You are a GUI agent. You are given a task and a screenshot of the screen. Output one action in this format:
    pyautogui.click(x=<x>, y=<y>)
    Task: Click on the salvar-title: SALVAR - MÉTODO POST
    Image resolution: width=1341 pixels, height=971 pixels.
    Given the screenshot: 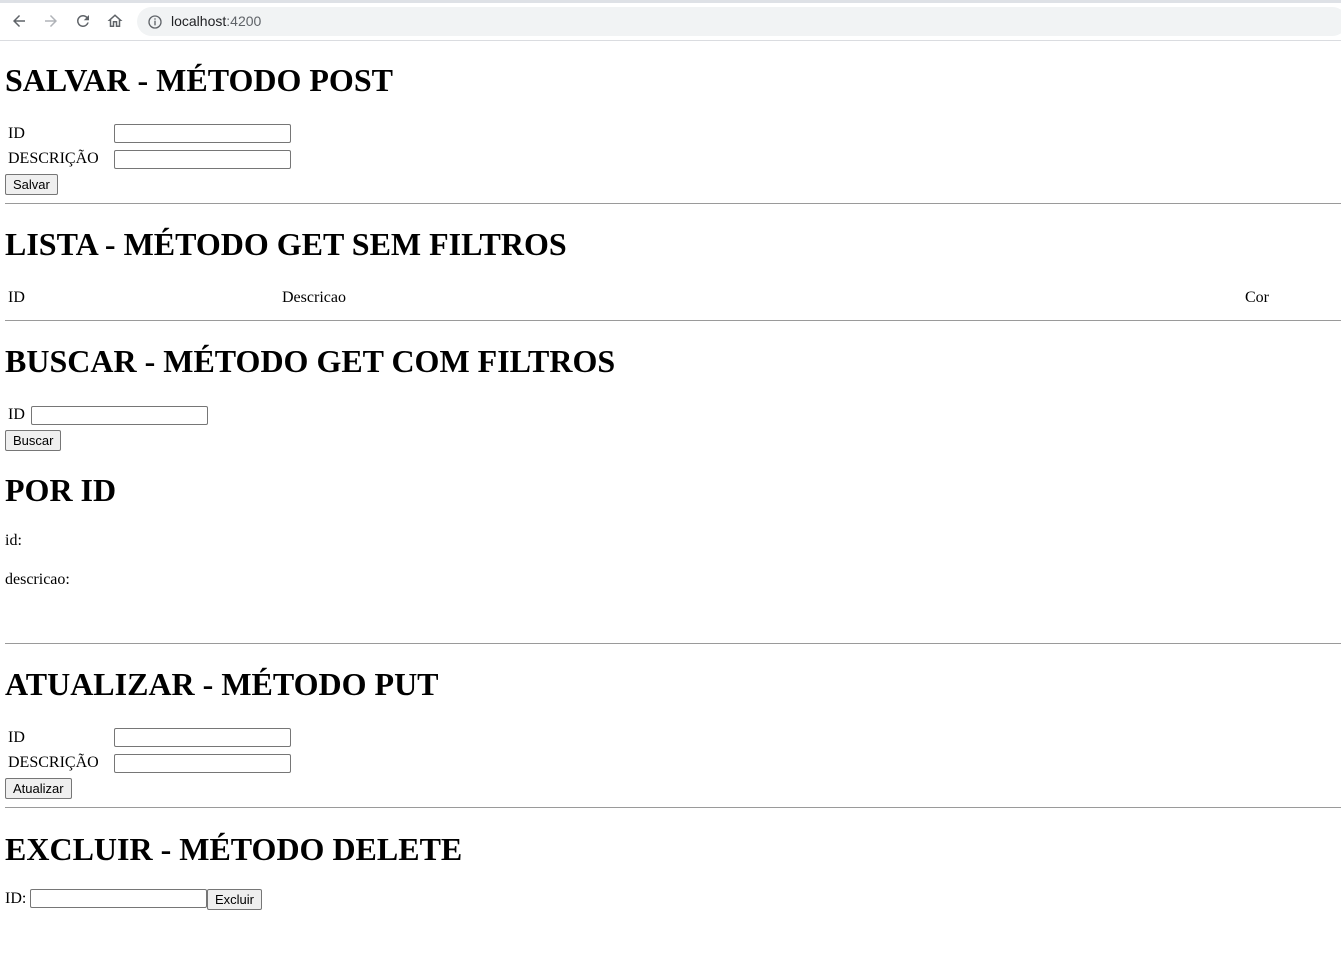 What is the action you would take?
    pyautogui.click(x=199, y=80)
    